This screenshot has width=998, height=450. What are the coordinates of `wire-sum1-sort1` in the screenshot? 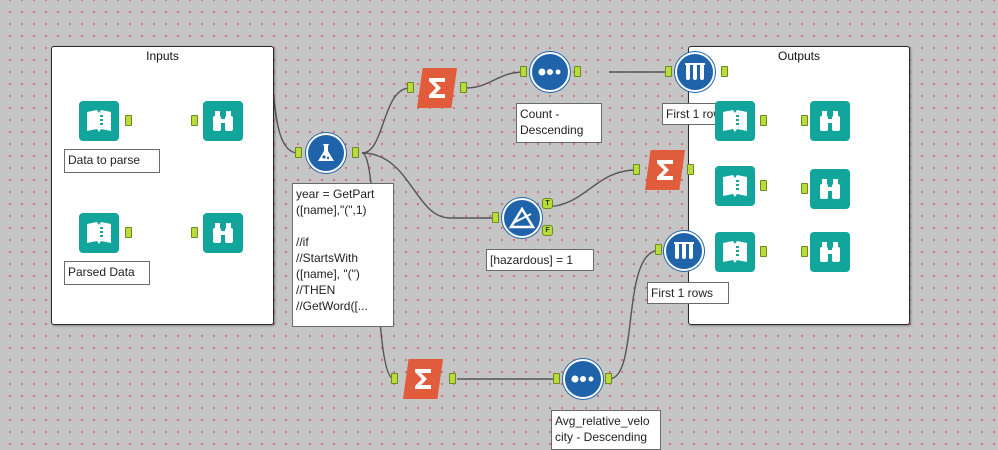 It's located at (495, 80).